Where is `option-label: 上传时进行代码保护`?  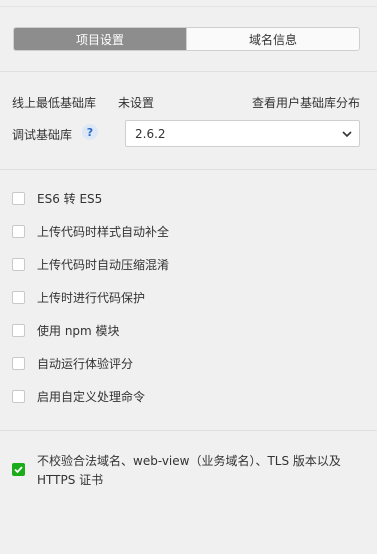
option-label: 上传时进行代码保护 is located at coordinates (91, 297).